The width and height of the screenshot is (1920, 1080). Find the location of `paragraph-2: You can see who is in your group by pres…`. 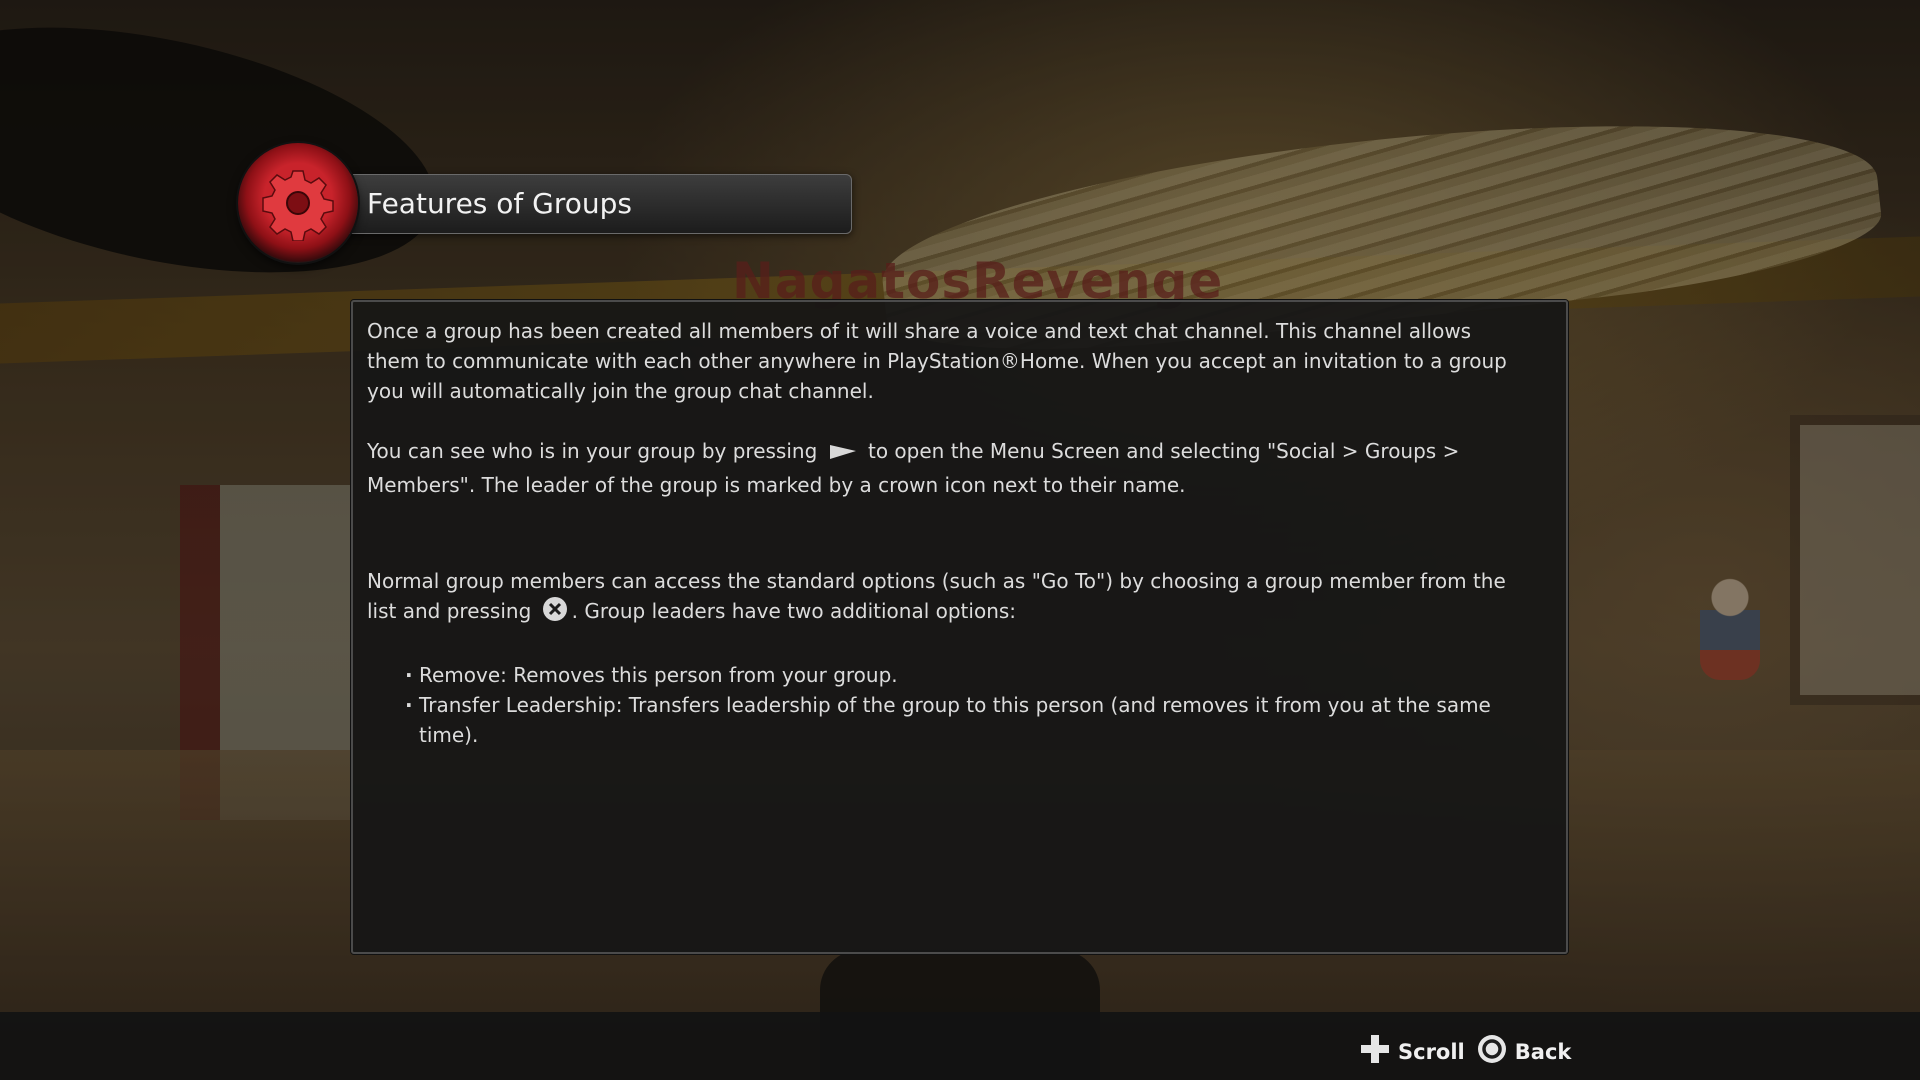

paragraph-2: You can see who is in your group by pres… is located at coordinates (942, 468).